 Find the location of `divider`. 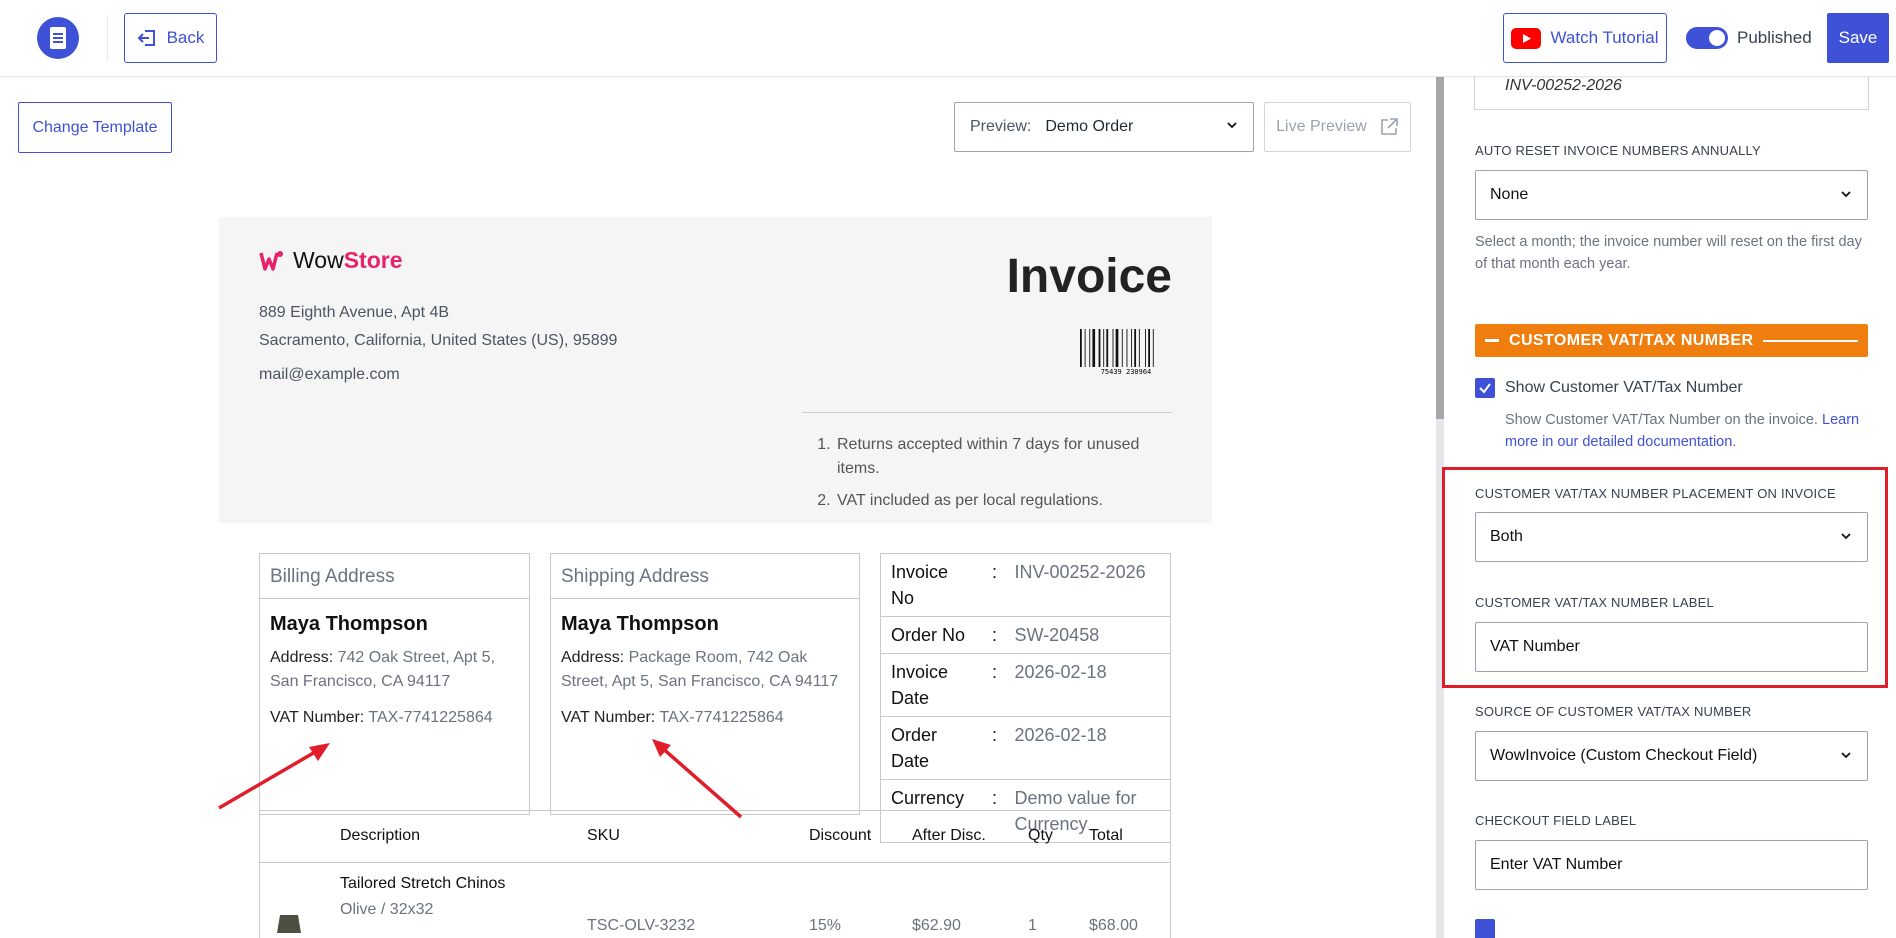

divider is located at coordinates (107, 38).